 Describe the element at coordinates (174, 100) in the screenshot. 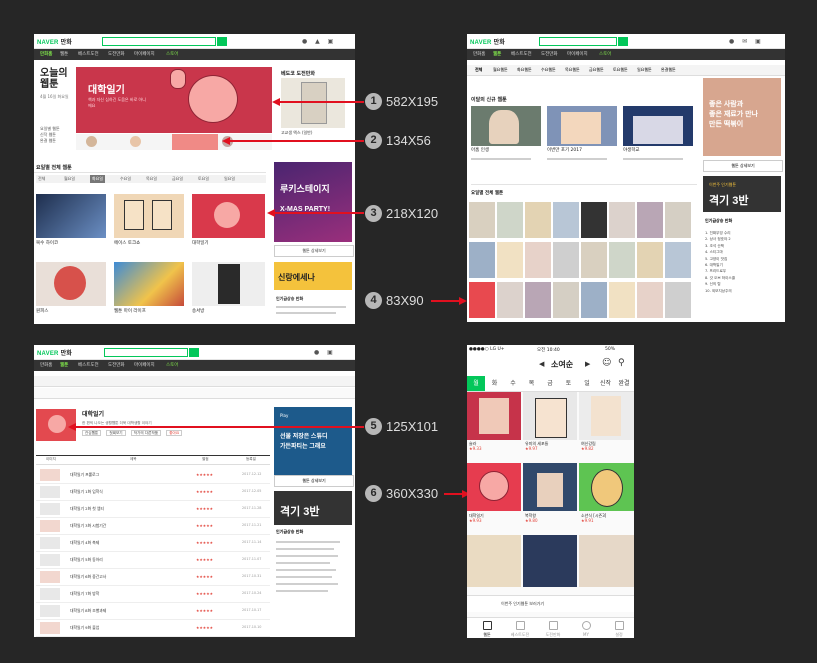

I see `hero-banner: 대학일기 책과 자신 심하긴 도움은 바로 아니에요` at that location.